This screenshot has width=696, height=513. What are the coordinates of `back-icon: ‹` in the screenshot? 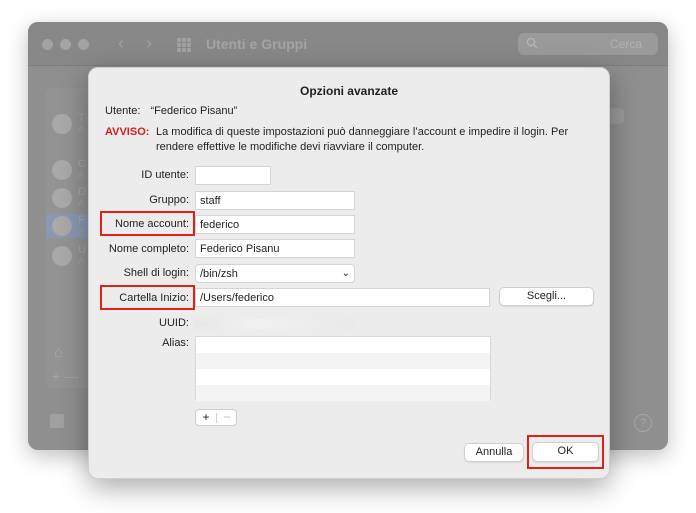 It's located at (121, 43).